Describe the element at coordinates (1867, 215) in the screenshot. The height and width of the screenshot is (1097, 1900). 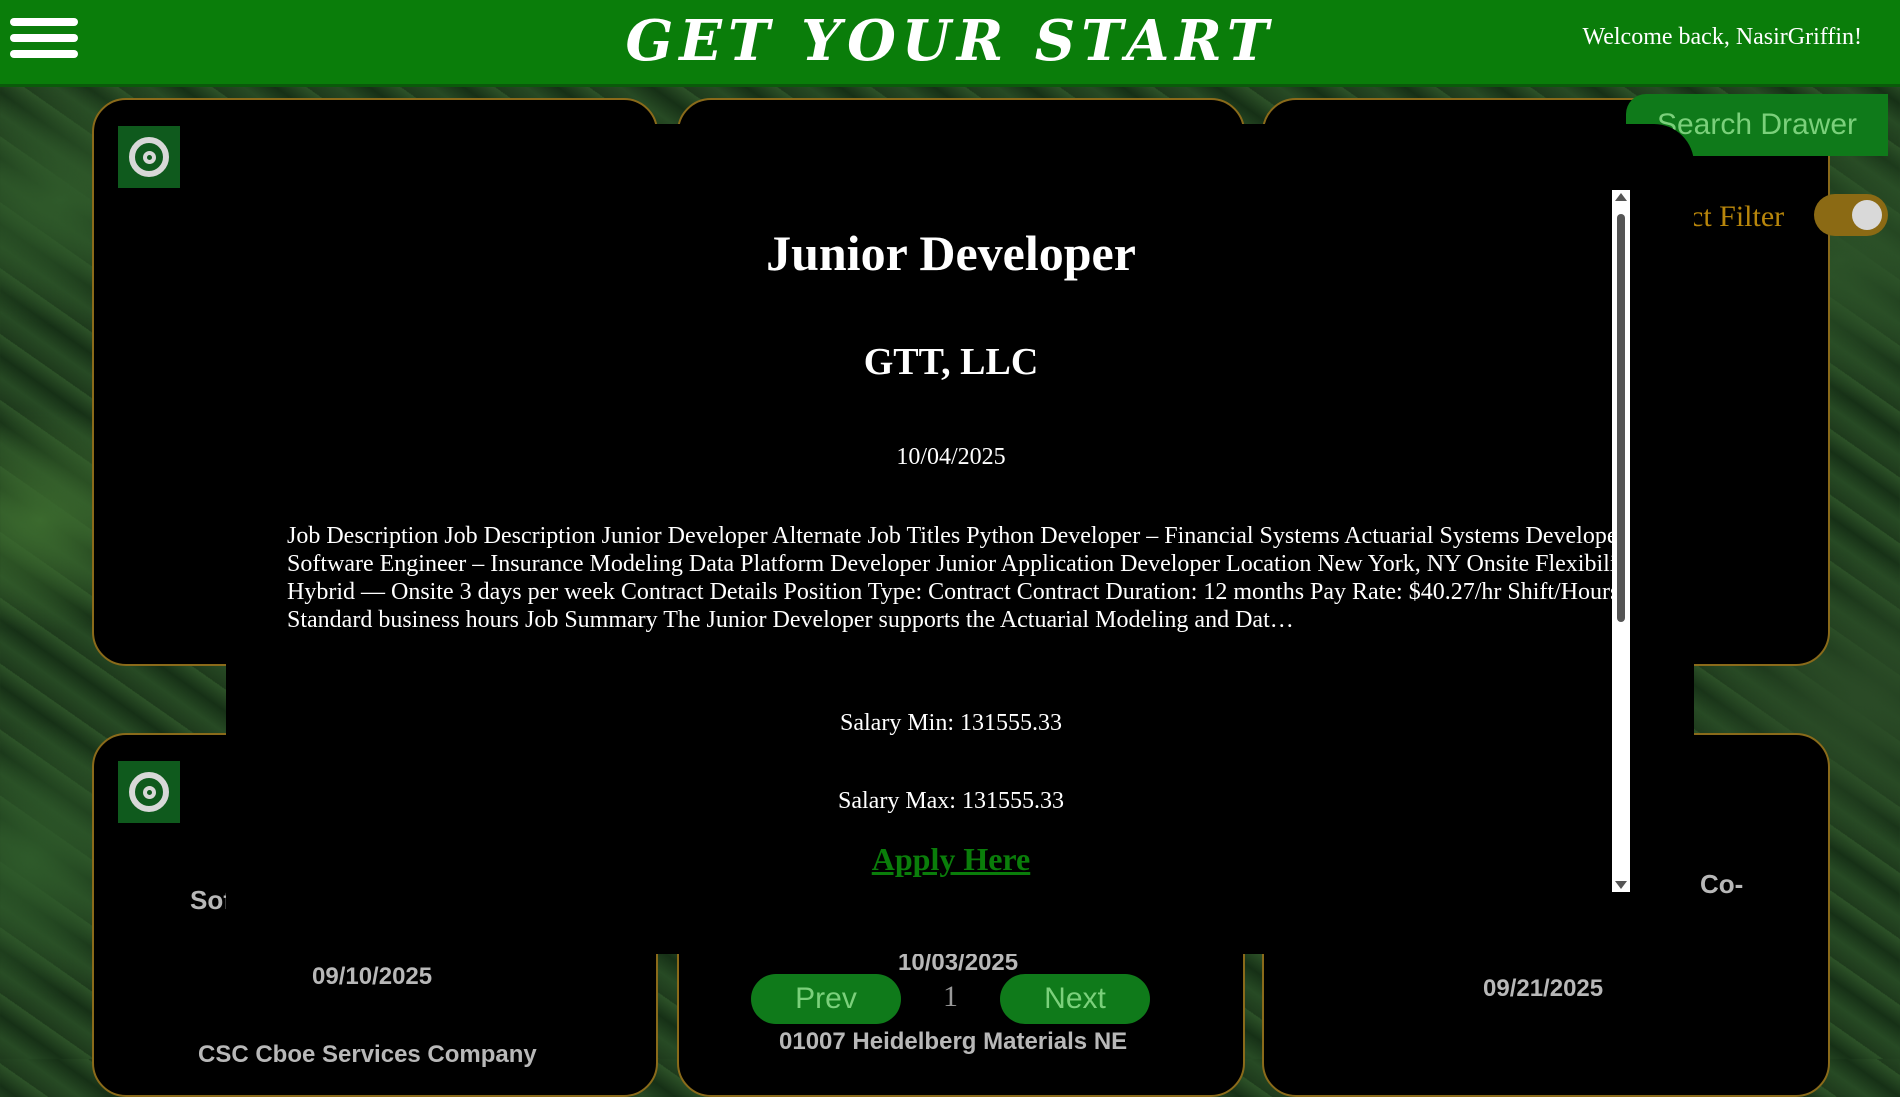
I see `toggle-knob` at that location.